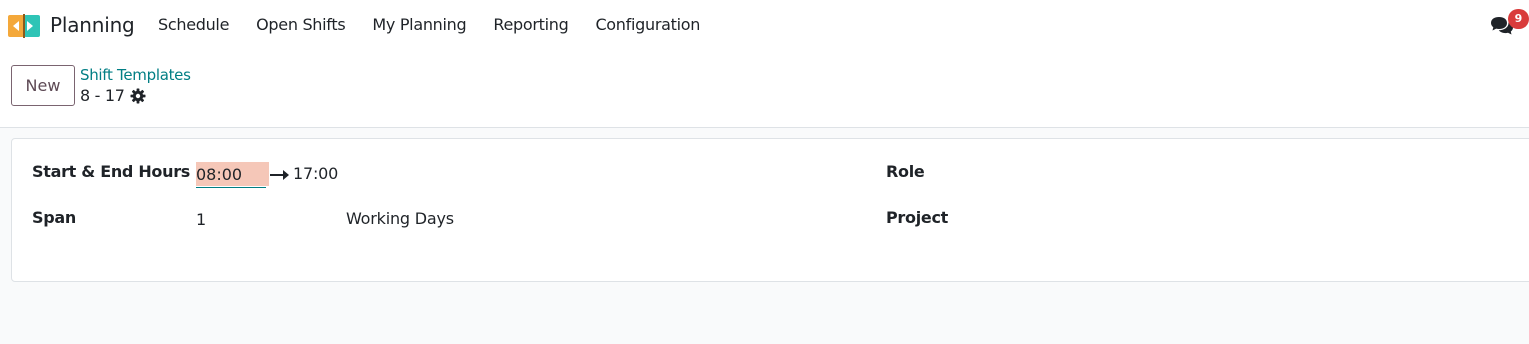 This screenshot has width=1529, height=344. I want to click on start-time-input, so click(231, 174).